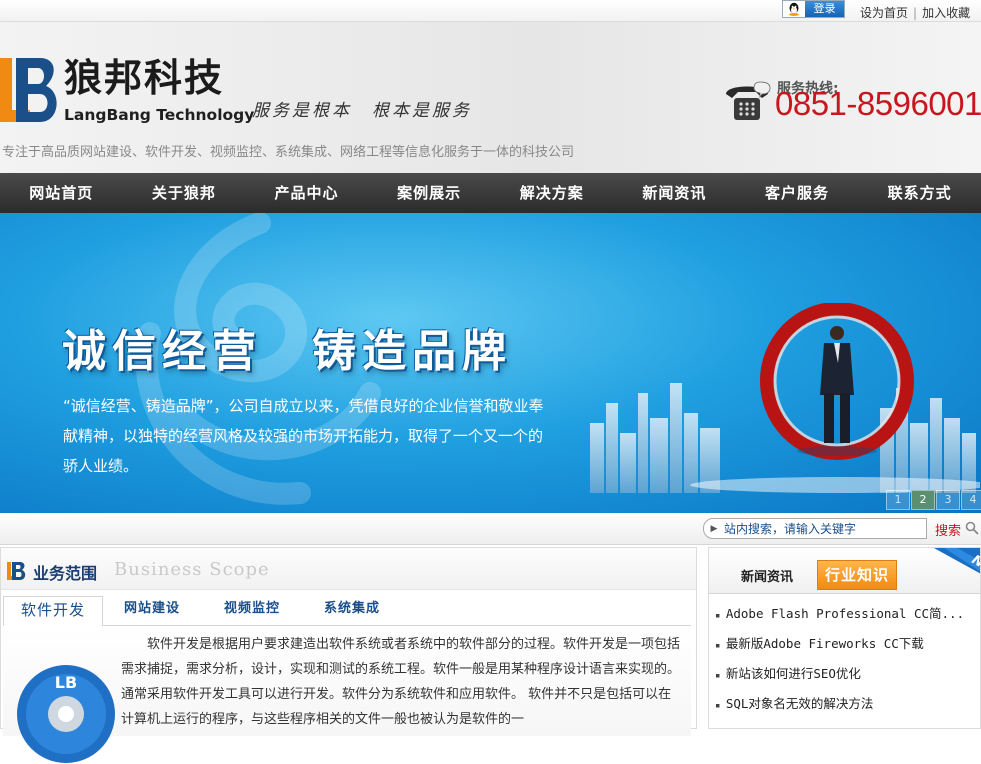 This screenshot has height=764, width=981. Describe the element at coordinates (846, 705) in the screenshot. I see `news-item-4: SQL对象名无效的解决方法` at that location.